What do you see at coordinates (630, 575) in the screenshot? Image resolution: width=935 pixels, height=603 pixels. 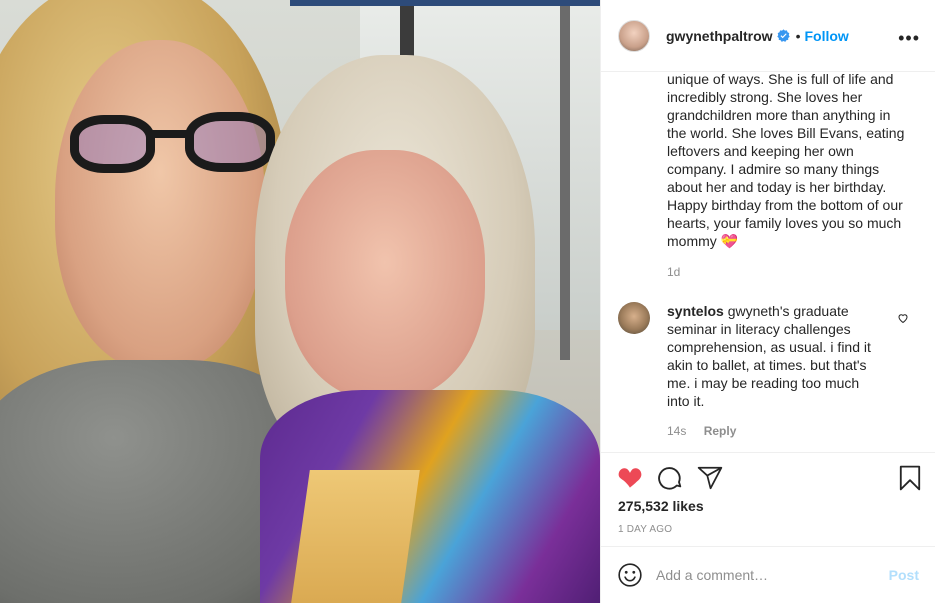 I see `emoji-smiley-icon` at bounding box center [630, 575].